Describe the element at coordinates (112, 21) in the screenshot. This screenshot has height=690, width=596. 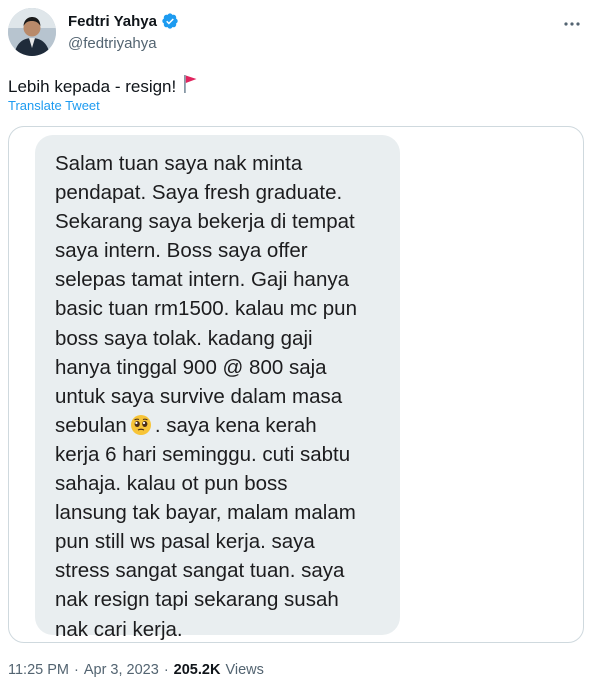
I see `author-display-name: Fedtri Yahya` at that location.